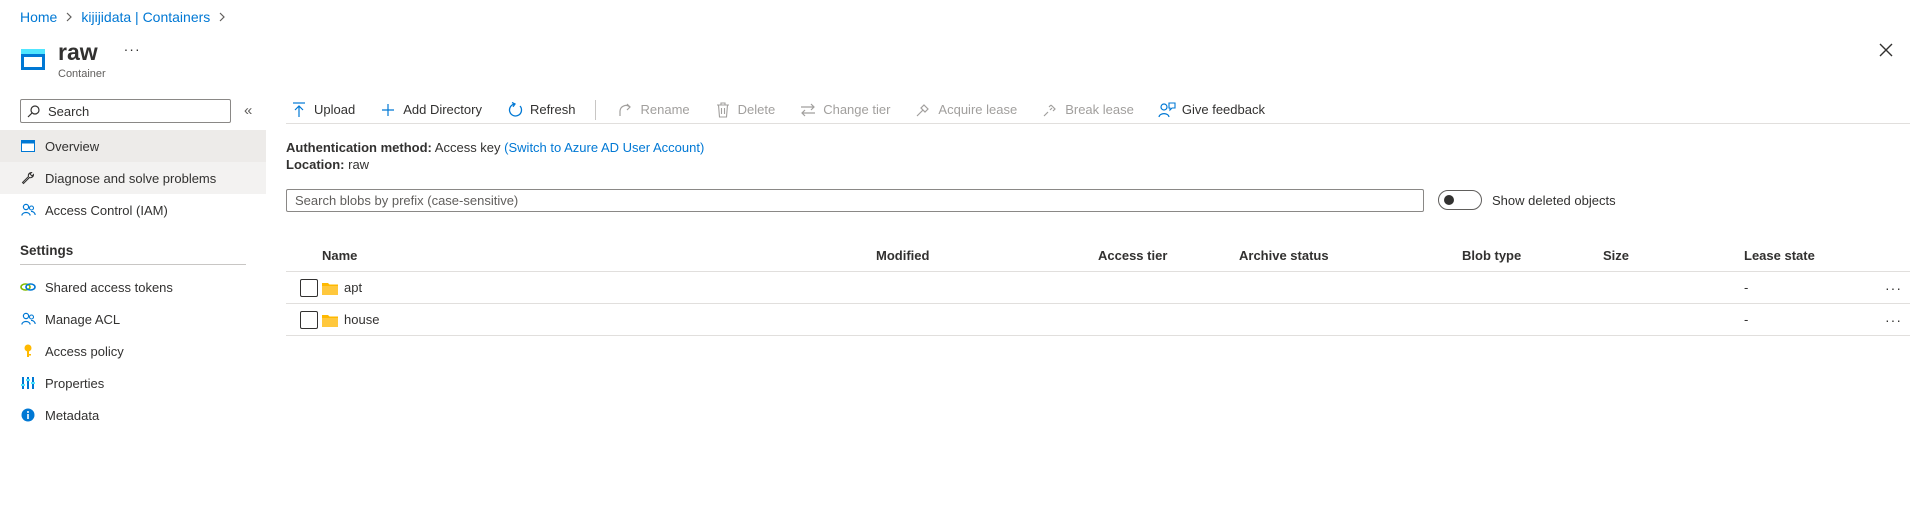 The image size is (1920, 506). What do you see at coordinates (28, 415) in the screenshot?
I see `info-icon` at bounding box center [28, 415].